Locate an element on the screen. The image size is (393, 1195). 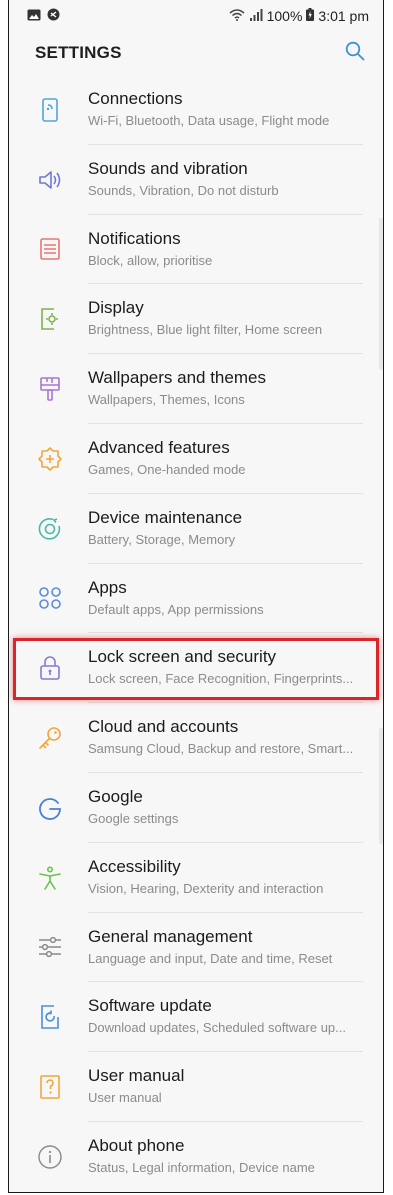
page-title: SETTINGS is located at coordinates (78, 52).